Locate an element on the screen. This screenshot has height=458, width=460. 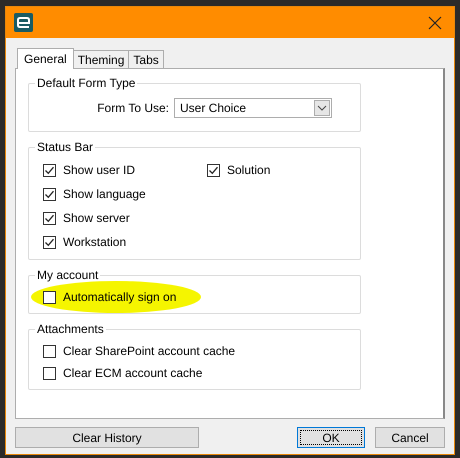
group-title: Default Form Type is located at coordinates (86, 83).